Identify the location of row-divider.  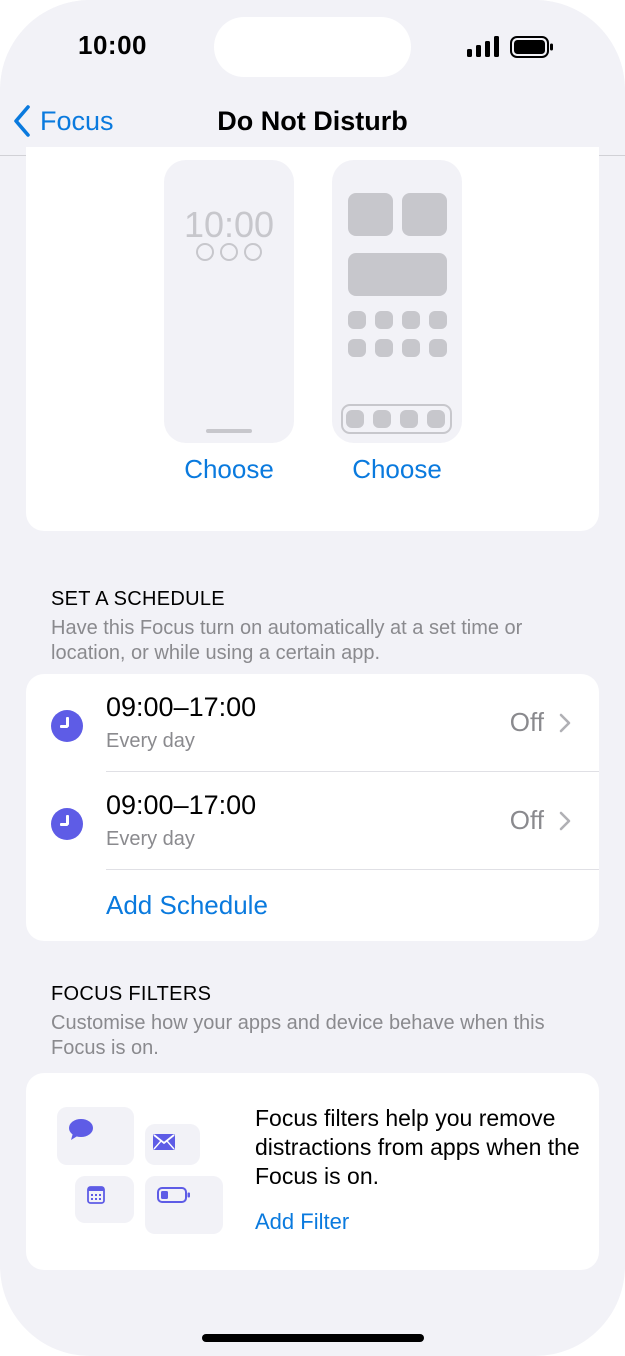
(352, 869).